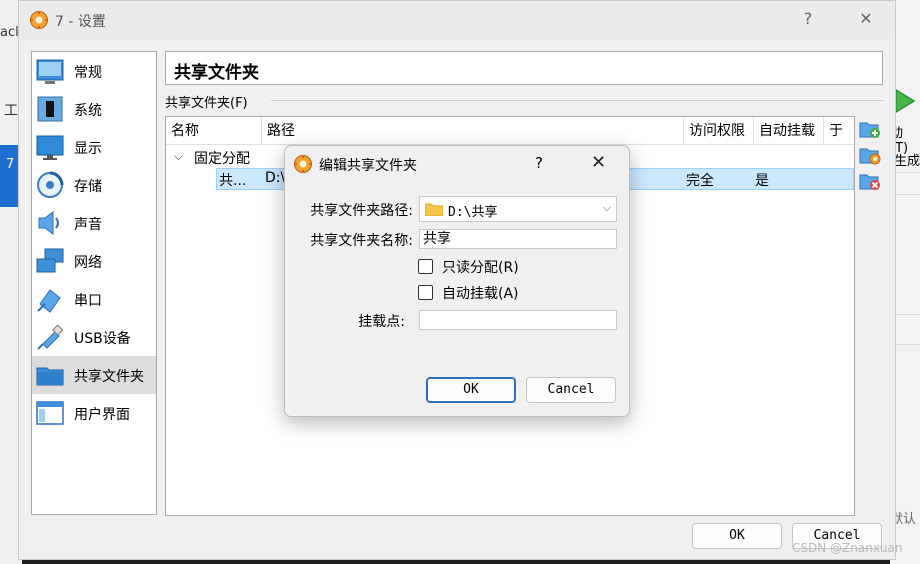  I want to click on folder-path-label: 共享文件夹路径:, so click(361, 211).